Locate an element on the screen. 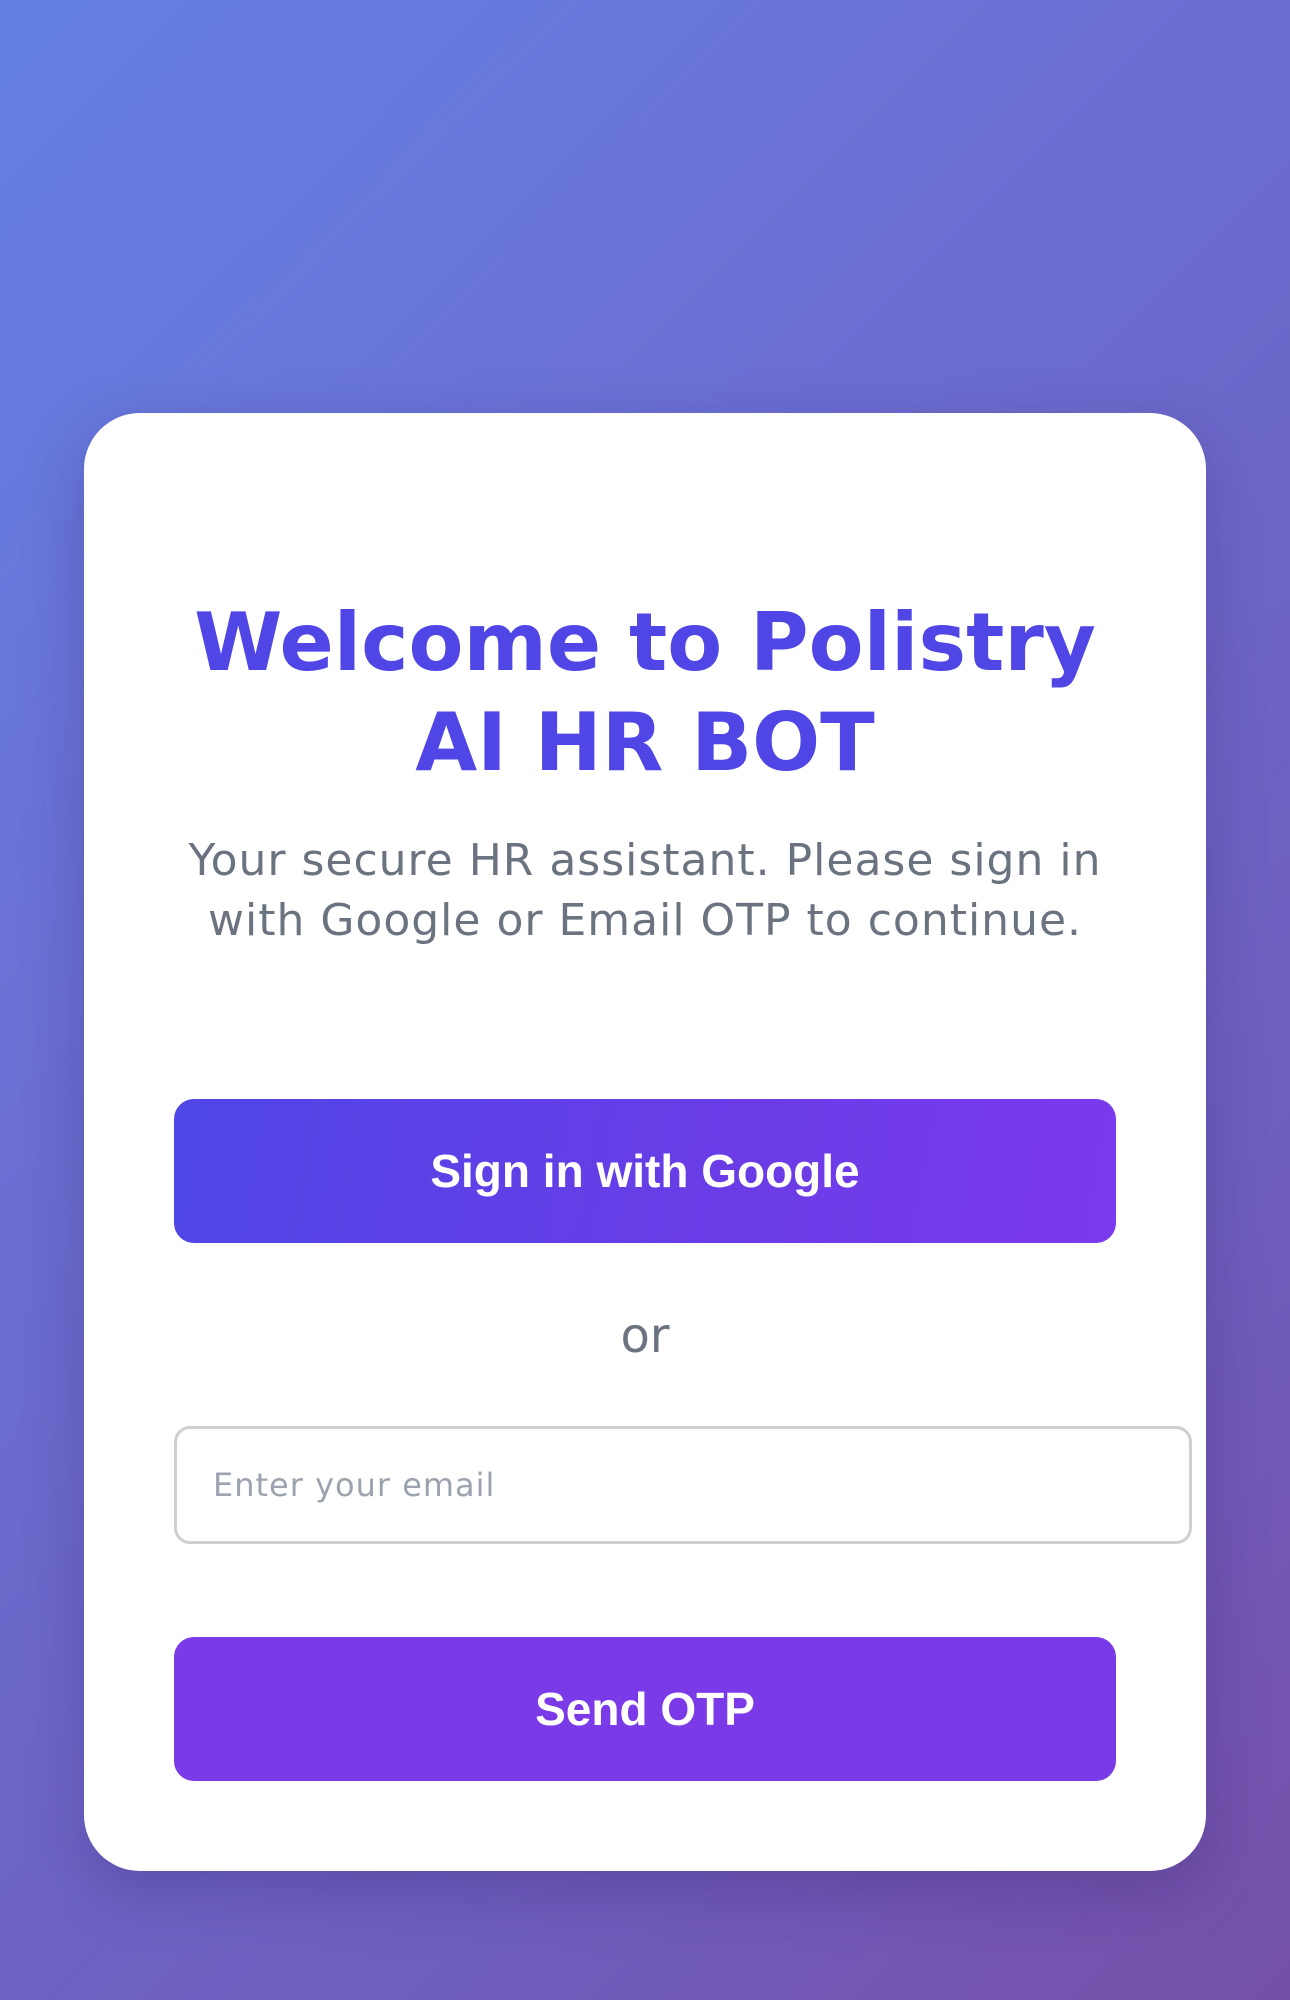 The width and height of the screenshot is (1290, 2000). page-title: Welcome to Polistry AI HR BOT is located at coordinates (645, 693).